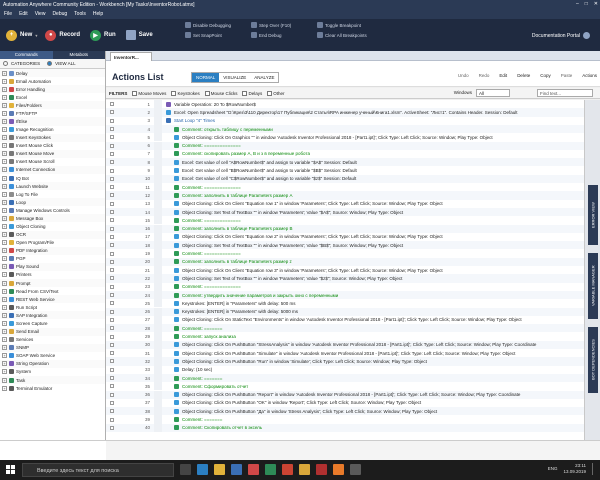  I want to click on command-item: + Send Email, so click(52, 331).